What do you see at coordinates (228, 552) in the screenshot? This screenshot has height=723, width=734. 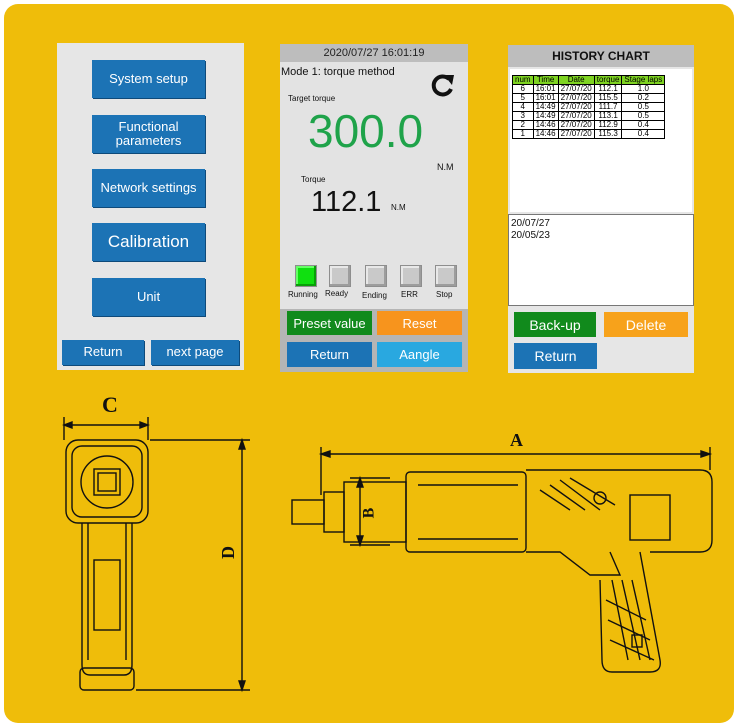 I see `dimension-label-d: D` at bounding box center [228, 552].